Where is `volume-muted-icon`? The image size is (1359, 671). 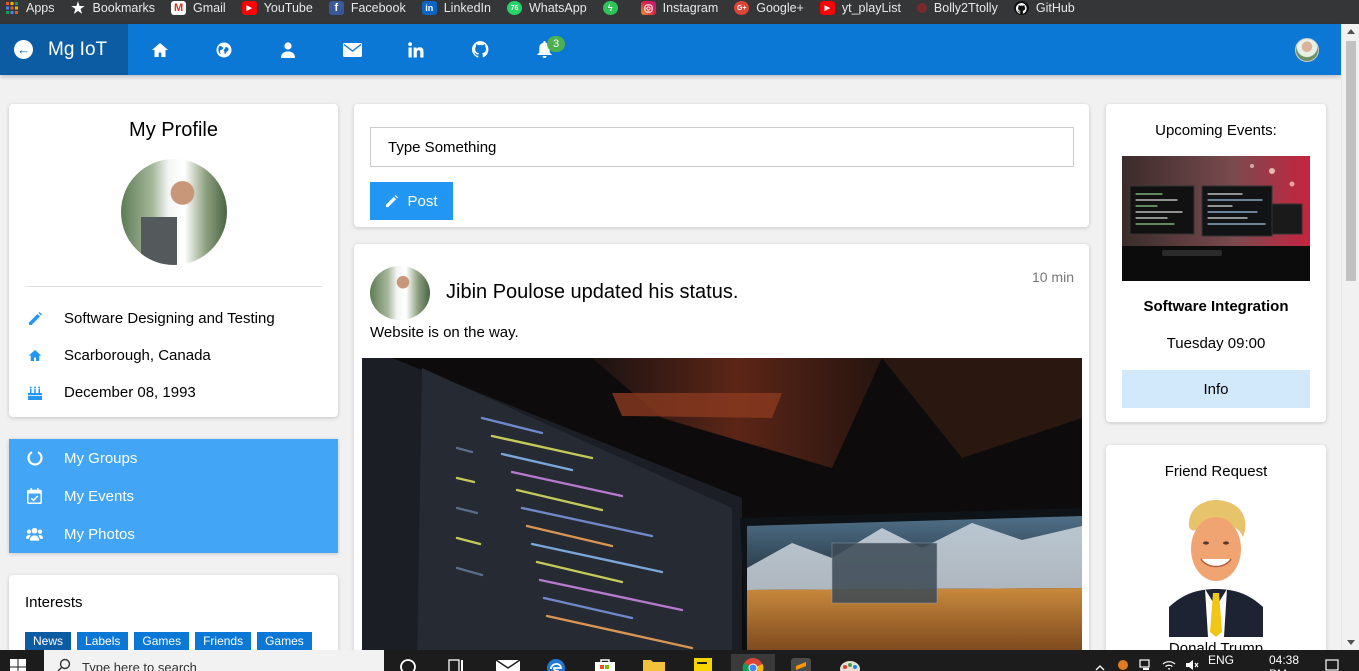 volume-muted-icon is located at coordinates (1192, 665).